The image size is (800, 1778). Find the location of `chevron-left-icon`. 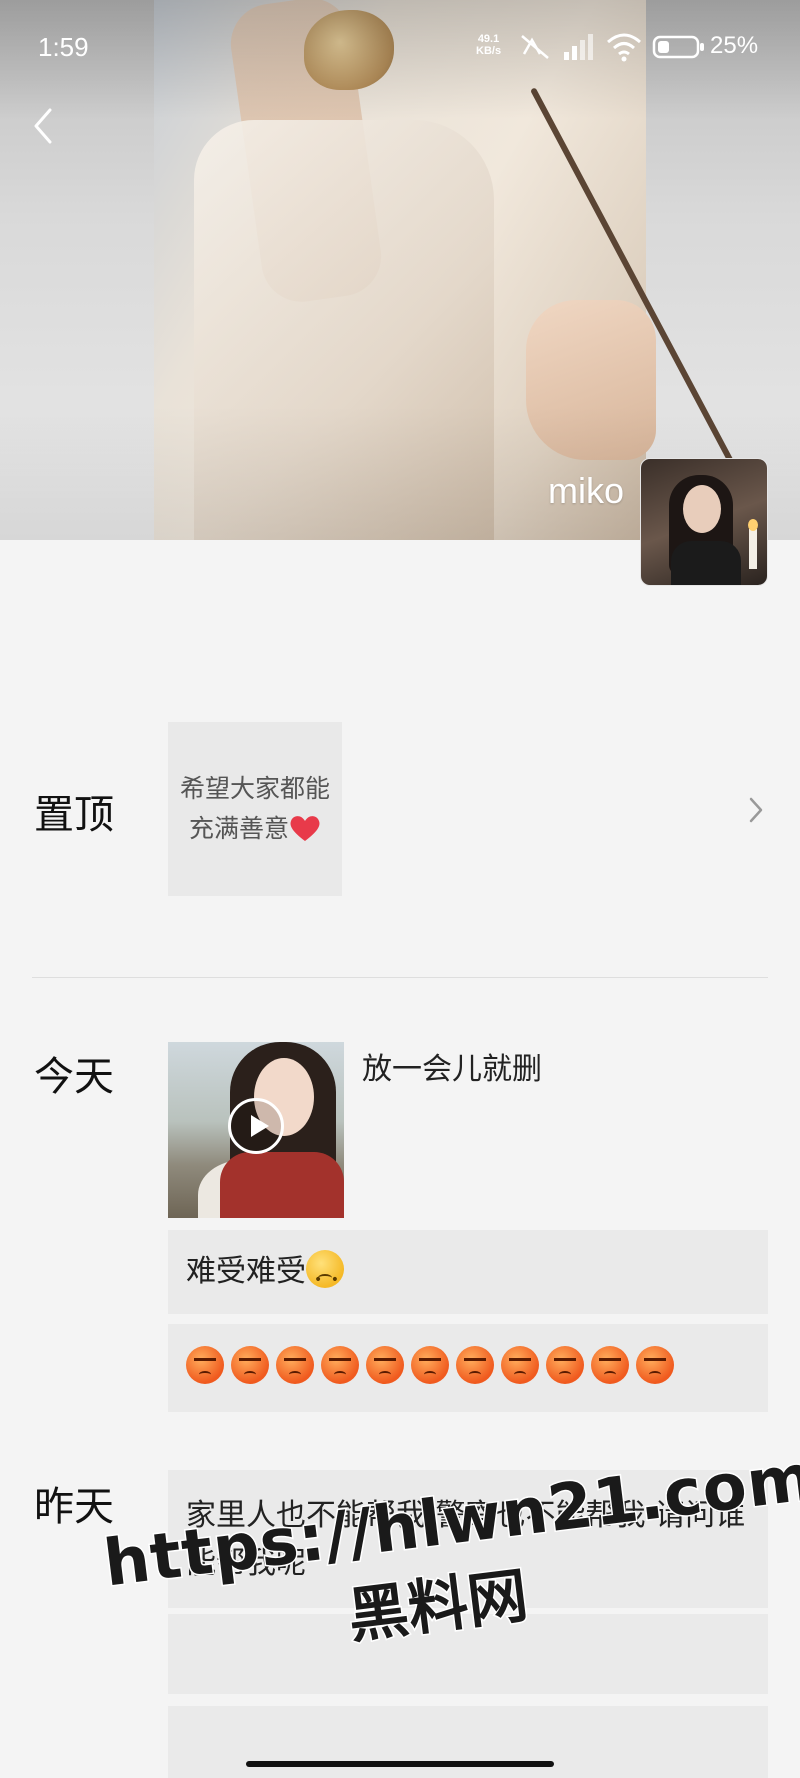

chevron-left-icon is located at coordinates (43, 126).